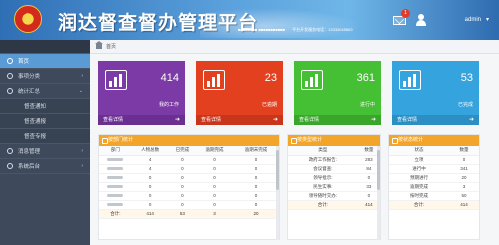 This screenshot has width=499, height=245. What do you see at coordinates (239, 93) in the screenshot?
I see `stat-card-overdue: 23 已逾期 查看详情 ➜` at bounding box center [239, 93].